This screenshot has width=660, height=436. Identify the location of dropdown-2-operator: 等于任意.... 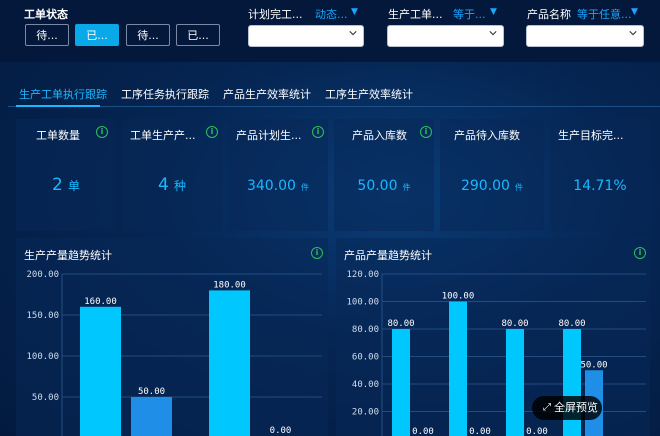
(604, 14).